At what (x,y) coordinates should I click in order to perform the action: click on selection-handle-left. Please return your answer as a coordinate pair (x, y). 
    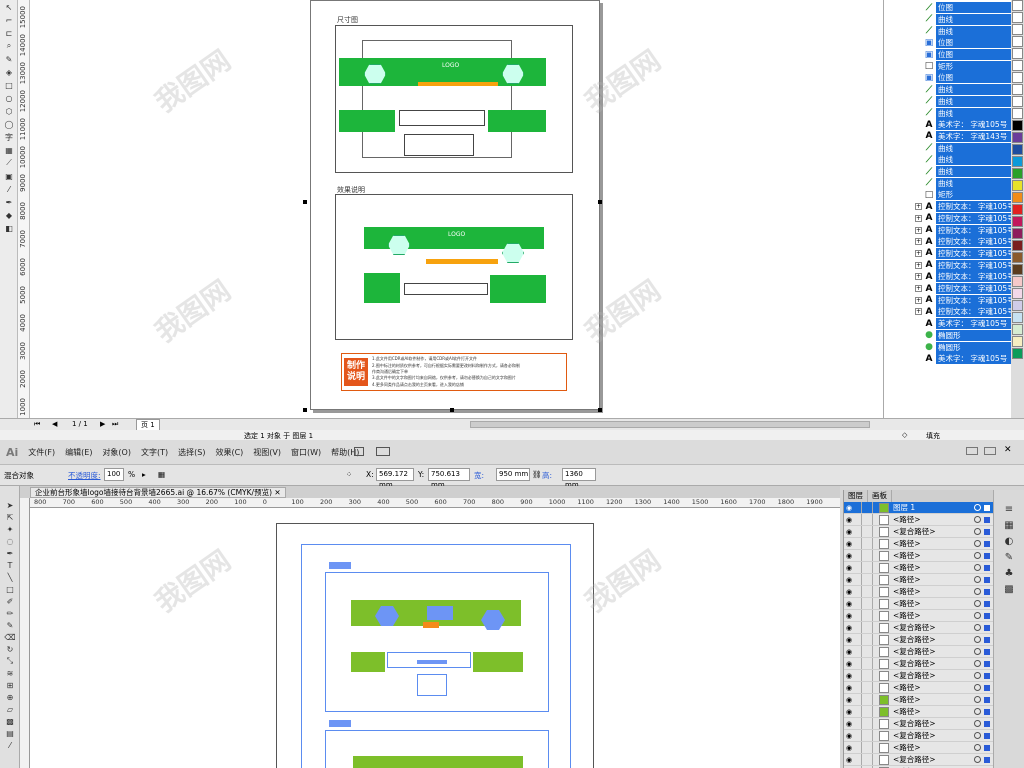
    Looking at the image, I should click on (305, 202).